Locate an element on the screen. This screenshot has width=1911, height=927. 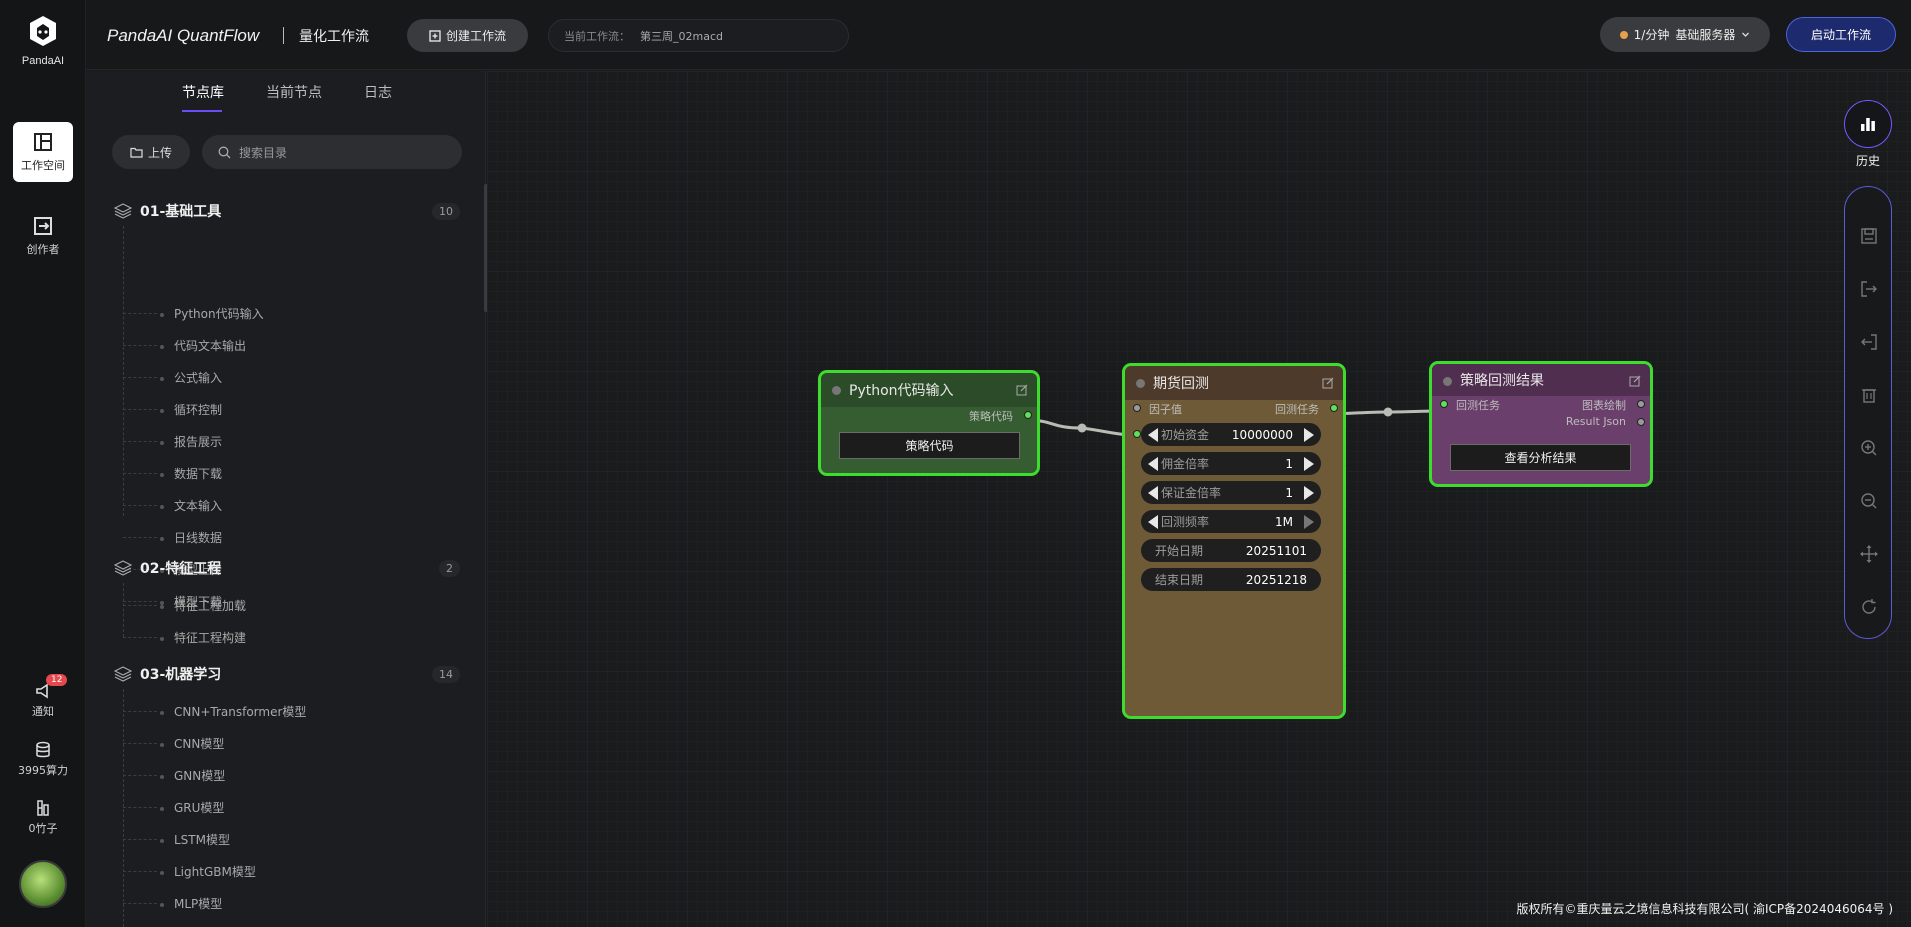
output-port-label: 回测任务 is located at coordinates (1297, 409).